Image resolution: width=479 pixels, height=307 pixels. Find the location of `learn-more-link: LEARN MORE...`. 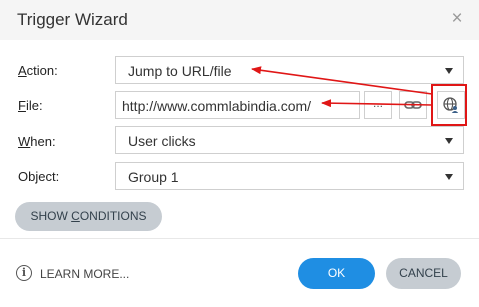

learn-more-link: LEARN MORE... is located at coordinates (84, 274).